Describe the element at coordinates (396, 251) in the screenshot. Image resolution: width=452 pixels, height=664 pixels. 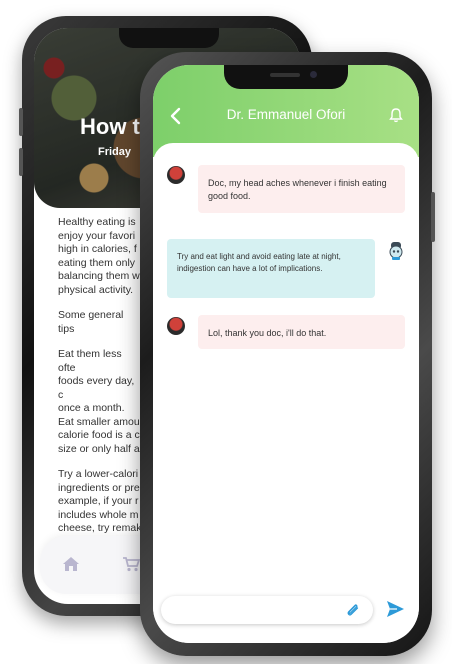
I see `doctor-bot-avatar` at that location.